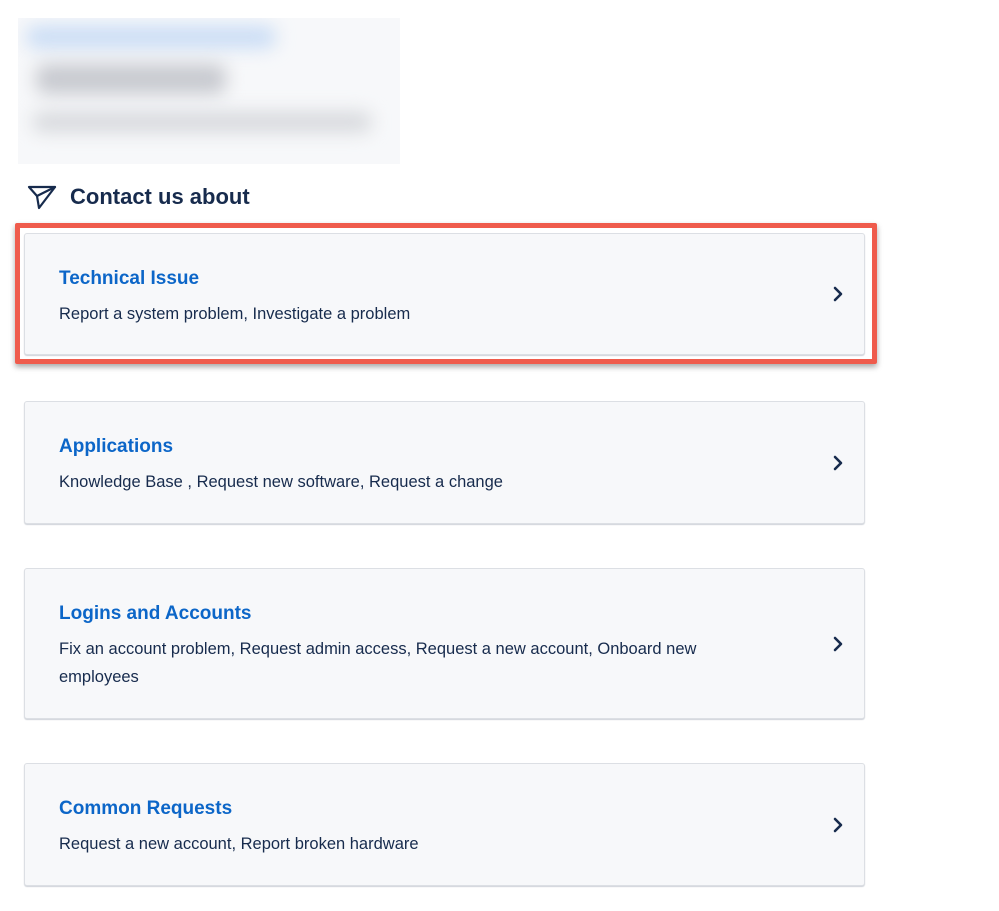  What do you see at coordinates (145, 809) in the screenshot?
I see `card-title: Common Requests` at bounding box center [145, 809].